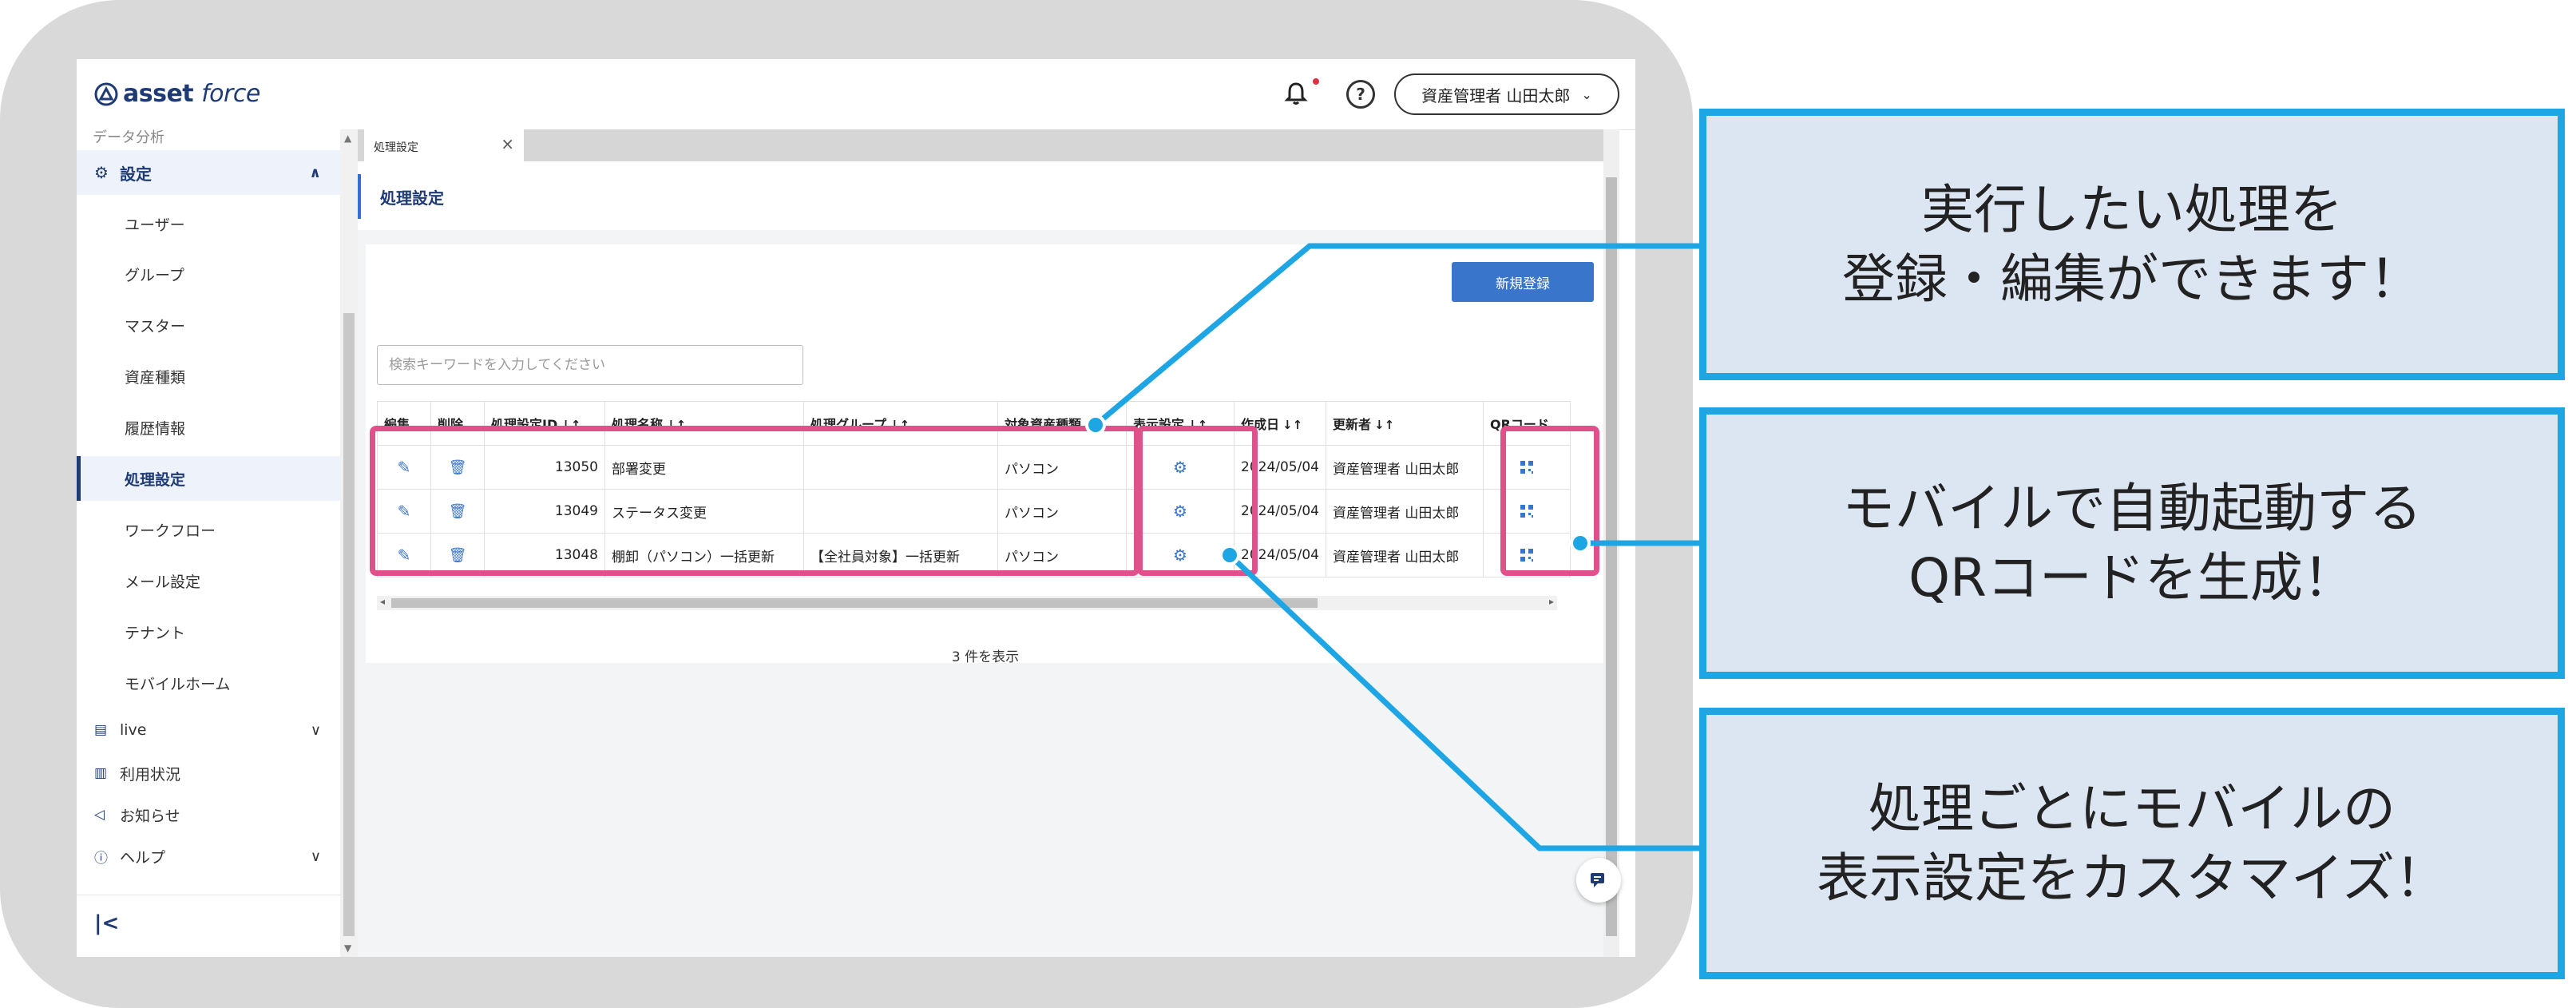 This screenshot has height=1008, width=2576. What do you see at coordinates (1397, 335) in the screenshot?
I see `connector-line-register` at bounding box center [1397, 335].